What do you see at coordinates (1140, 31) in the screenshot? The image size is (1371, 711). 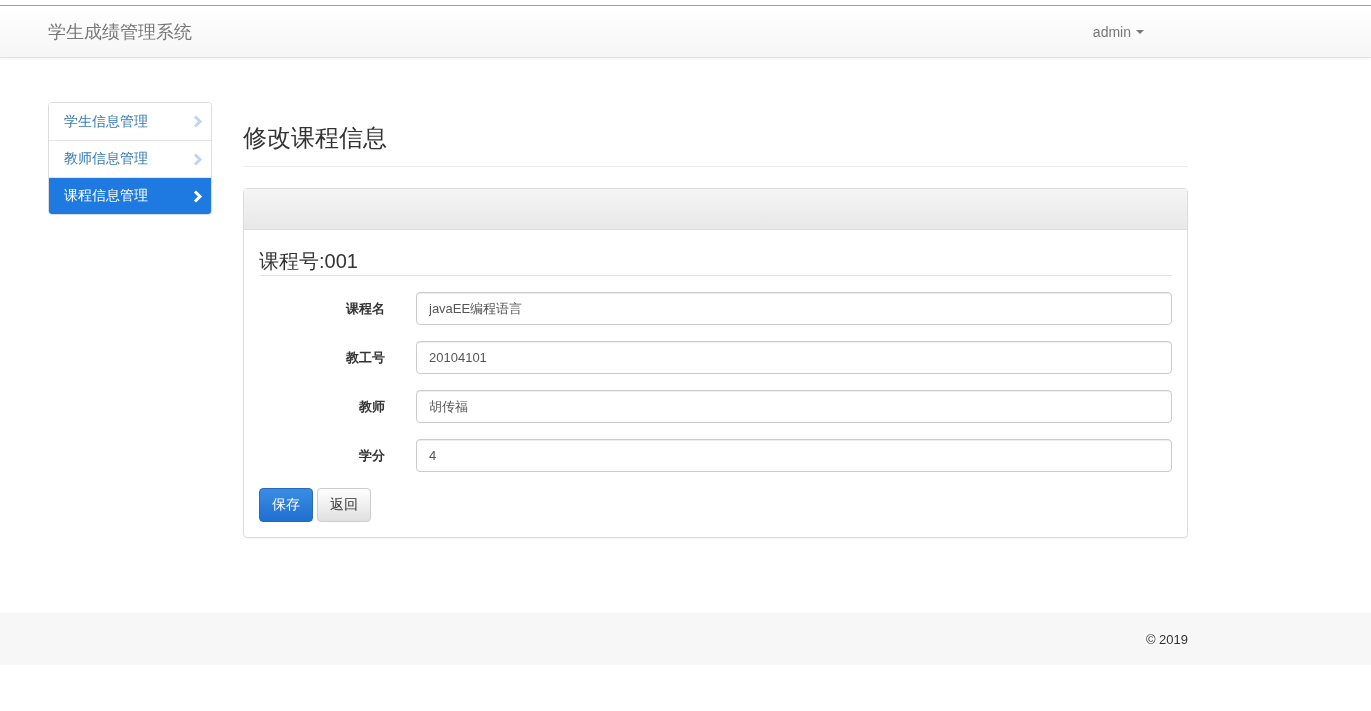 I see `caret-icon` at bounding box center [1140, 31].